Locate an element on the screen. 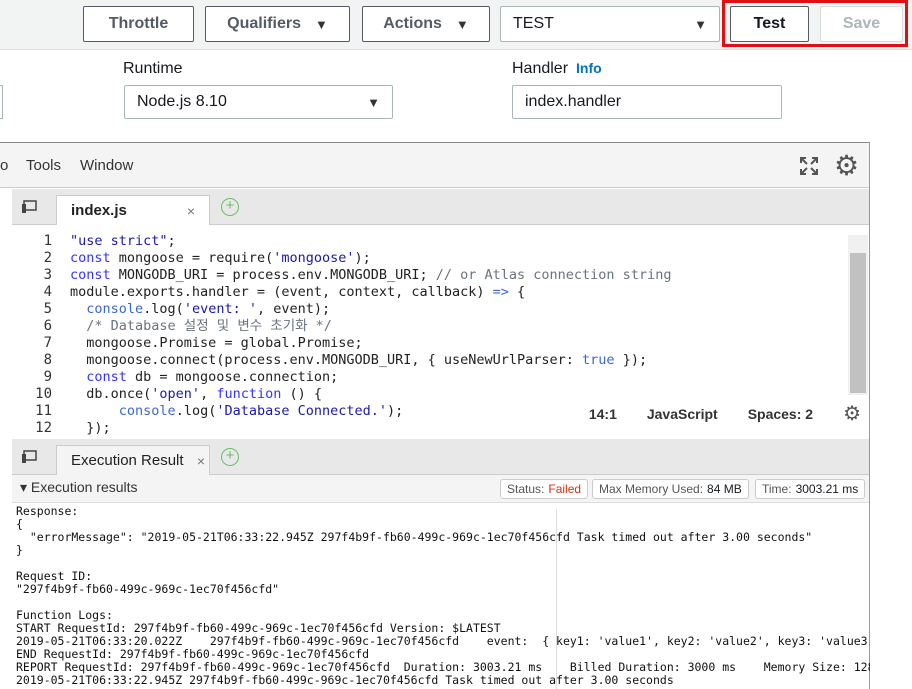 Image resolution: width=912 pixels, height=689 pixels. handler-input: index.handler is located at coordinates (647, 102).